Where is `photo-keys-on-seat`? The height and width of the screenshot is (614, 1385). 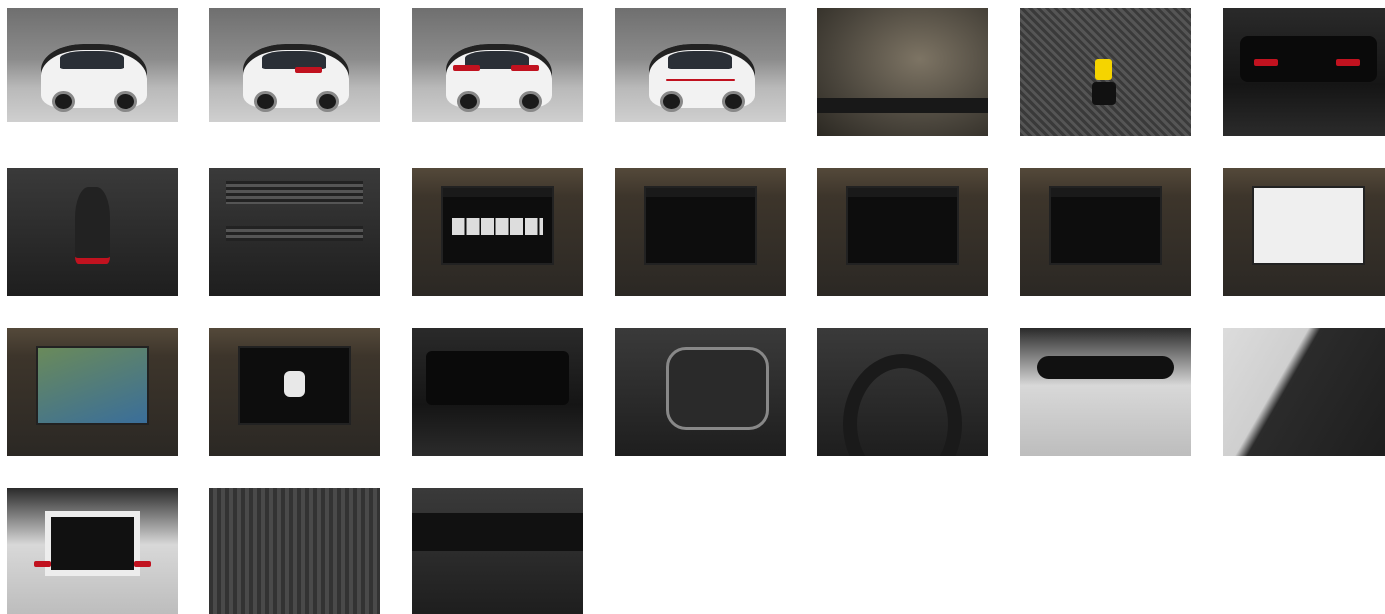
photo-keys-on-seat is located at coordinates (1105, 72).